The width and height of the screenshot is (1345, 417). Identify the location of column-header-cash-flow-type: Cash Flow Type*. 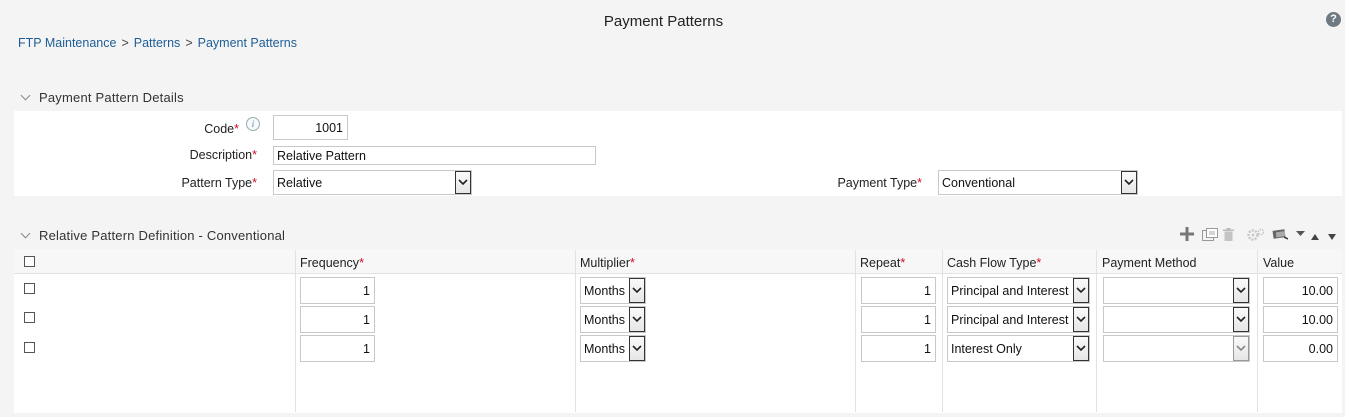
(994, 263).